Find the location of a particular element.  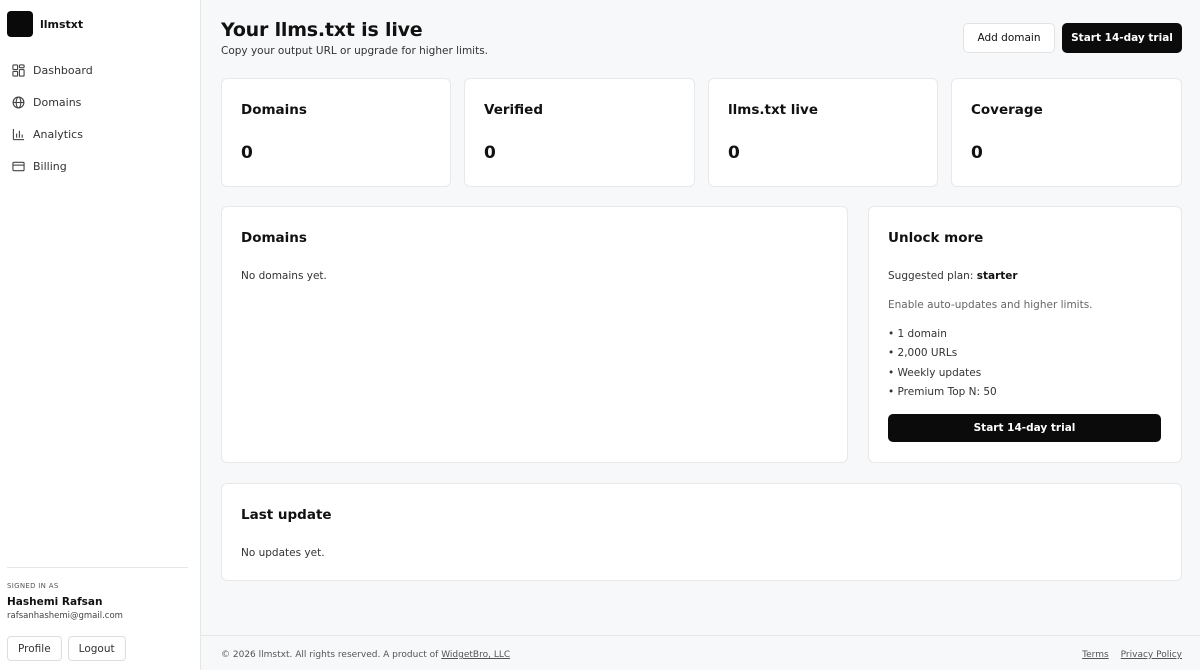

stat-label: Verified is located at coordinates (513, 110).